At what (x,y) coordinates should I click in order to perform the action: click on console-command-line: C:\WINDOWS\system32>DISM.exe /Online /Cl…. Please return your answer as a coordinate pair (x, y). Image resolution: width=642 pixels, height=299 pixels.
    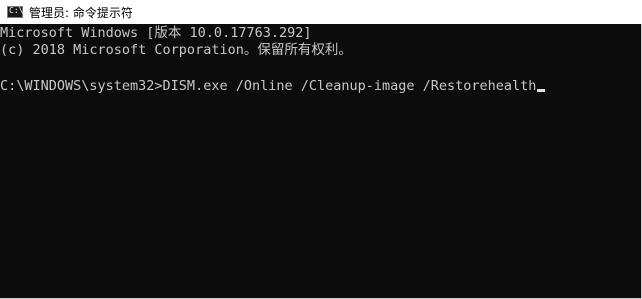
    Looking at the image, I should click on (273, 86).